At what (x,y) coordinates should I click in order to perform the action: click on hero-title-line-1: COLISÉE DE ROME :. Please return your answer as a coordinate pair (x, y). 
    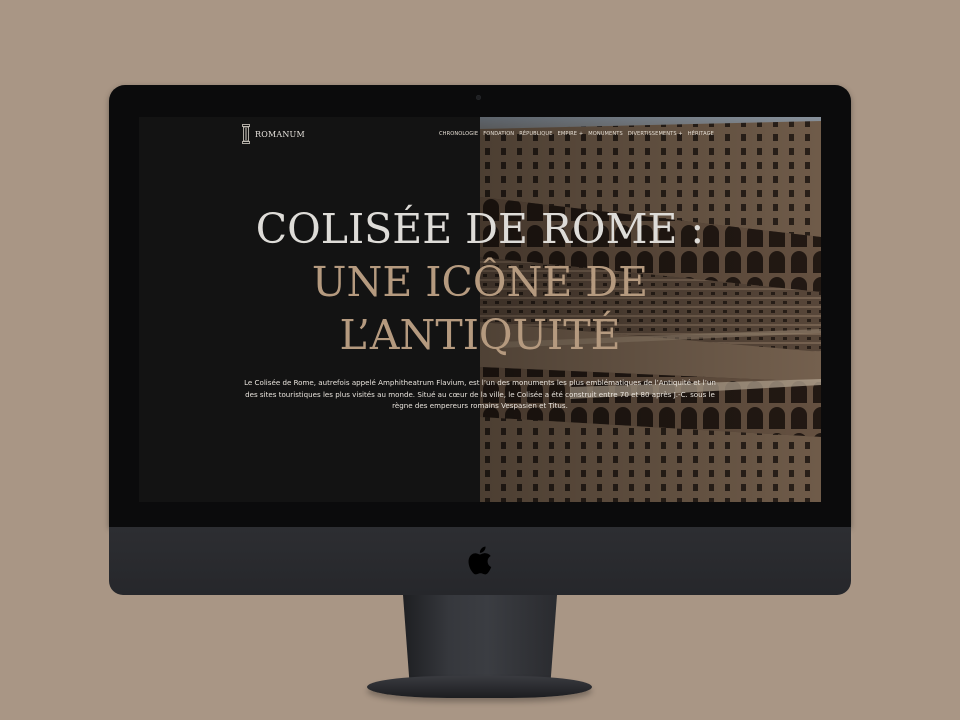
    Looking at the image, I should click on (480, 229).